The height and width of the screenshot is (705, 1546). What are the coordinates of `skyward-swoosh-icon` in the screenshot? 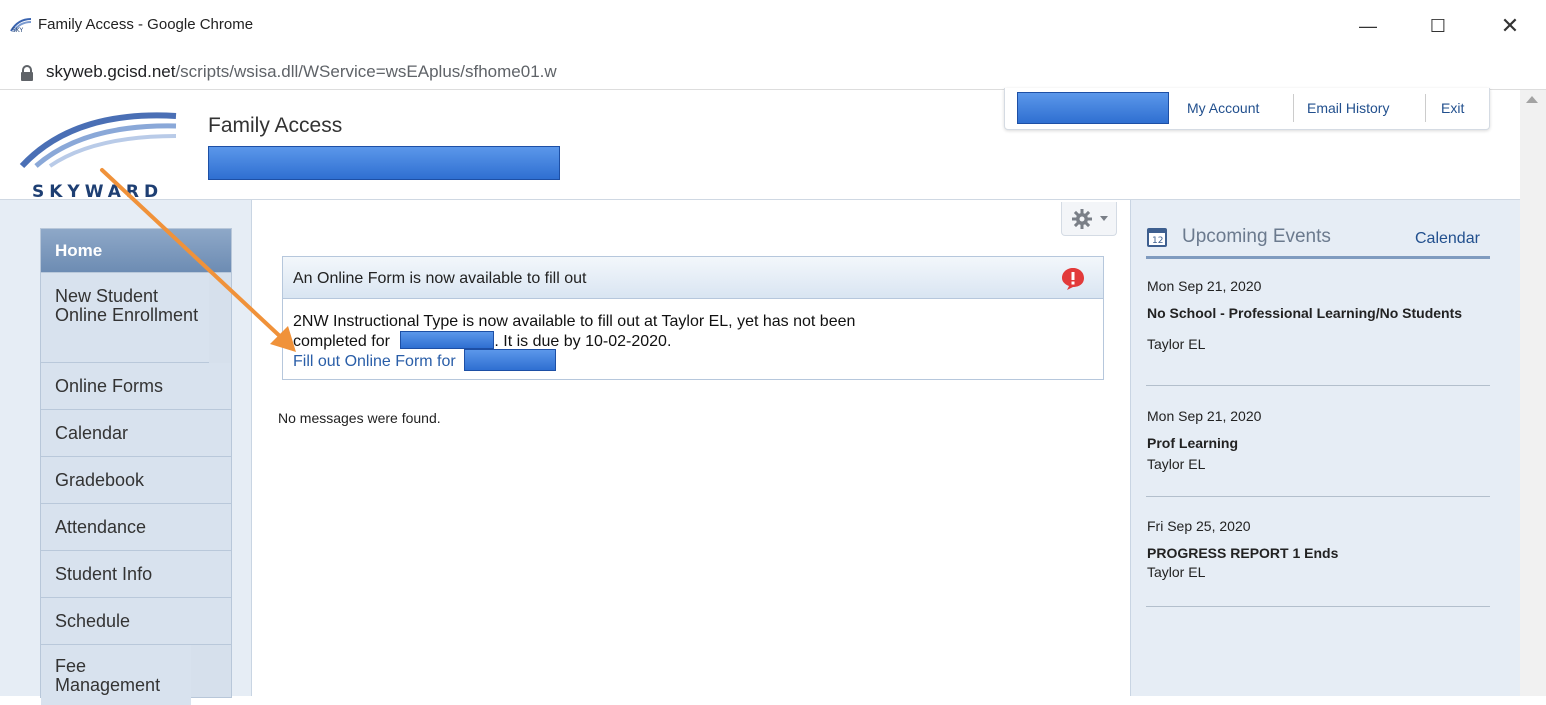 It's located at (98, 140).